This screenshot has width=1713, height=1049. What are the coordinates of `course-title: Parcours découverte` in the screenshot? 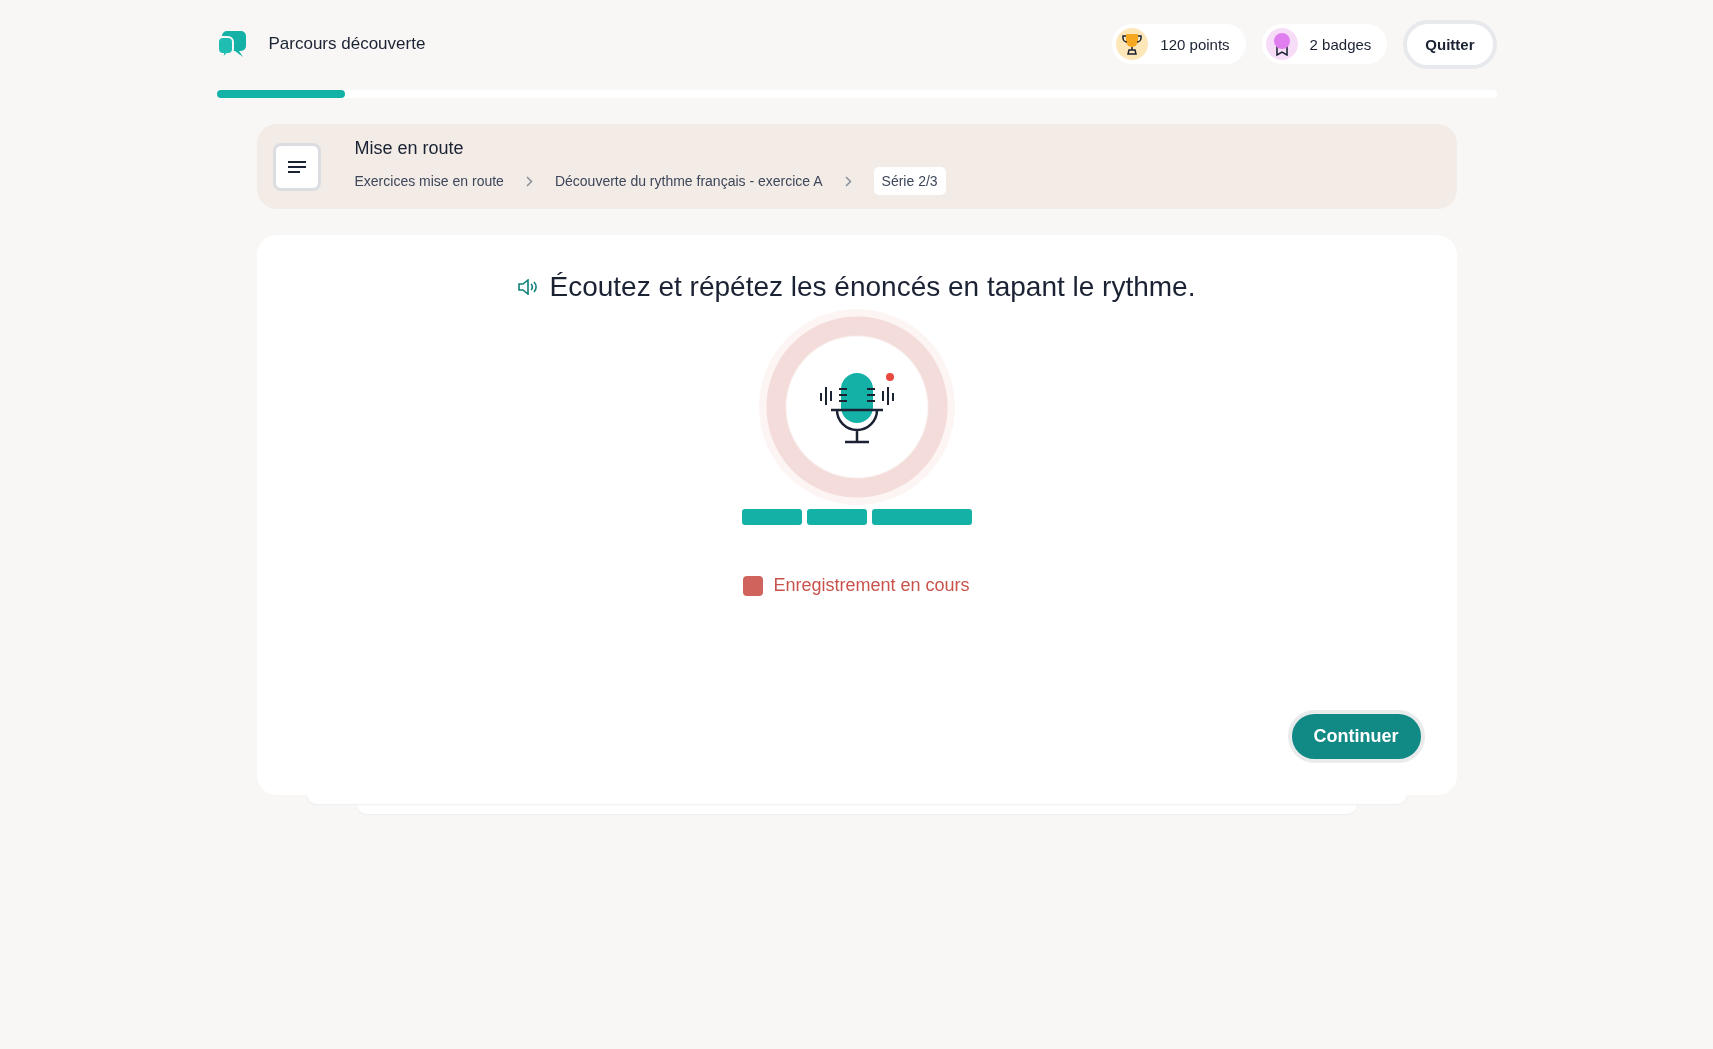 It's located at (347, 44).